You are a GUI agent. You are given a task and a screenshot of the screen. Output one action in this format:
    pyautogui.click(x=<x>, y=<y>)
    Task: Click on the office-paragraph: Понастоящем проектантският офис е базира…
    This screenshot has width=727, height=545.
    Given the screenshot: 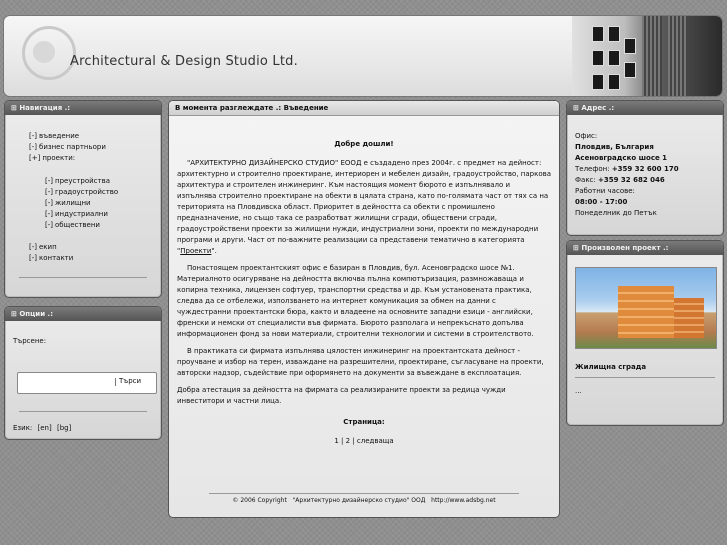 What is the action you would take?
    pyautogui.click(x=355, y=301)
    